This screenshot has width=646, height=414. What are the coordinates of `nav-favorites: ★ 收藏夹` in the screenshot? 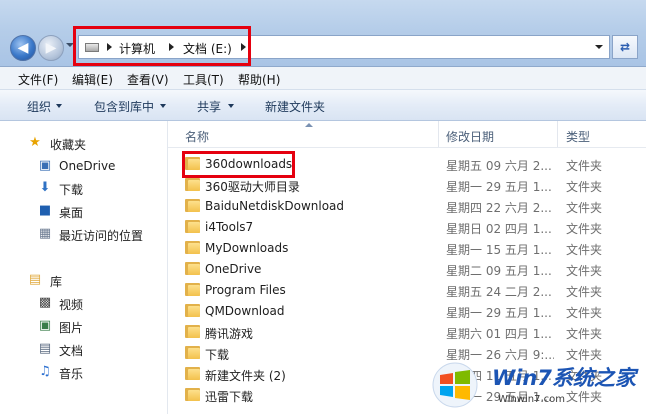 It's located at (83, 143).